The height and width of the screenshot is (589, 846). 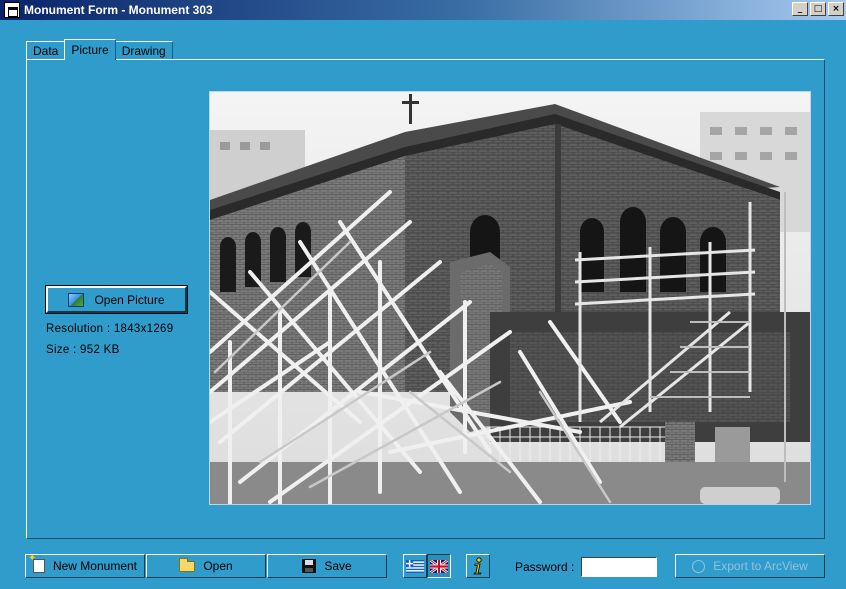 I want to click on uk-flag-icon, so click(x=439, y=566).